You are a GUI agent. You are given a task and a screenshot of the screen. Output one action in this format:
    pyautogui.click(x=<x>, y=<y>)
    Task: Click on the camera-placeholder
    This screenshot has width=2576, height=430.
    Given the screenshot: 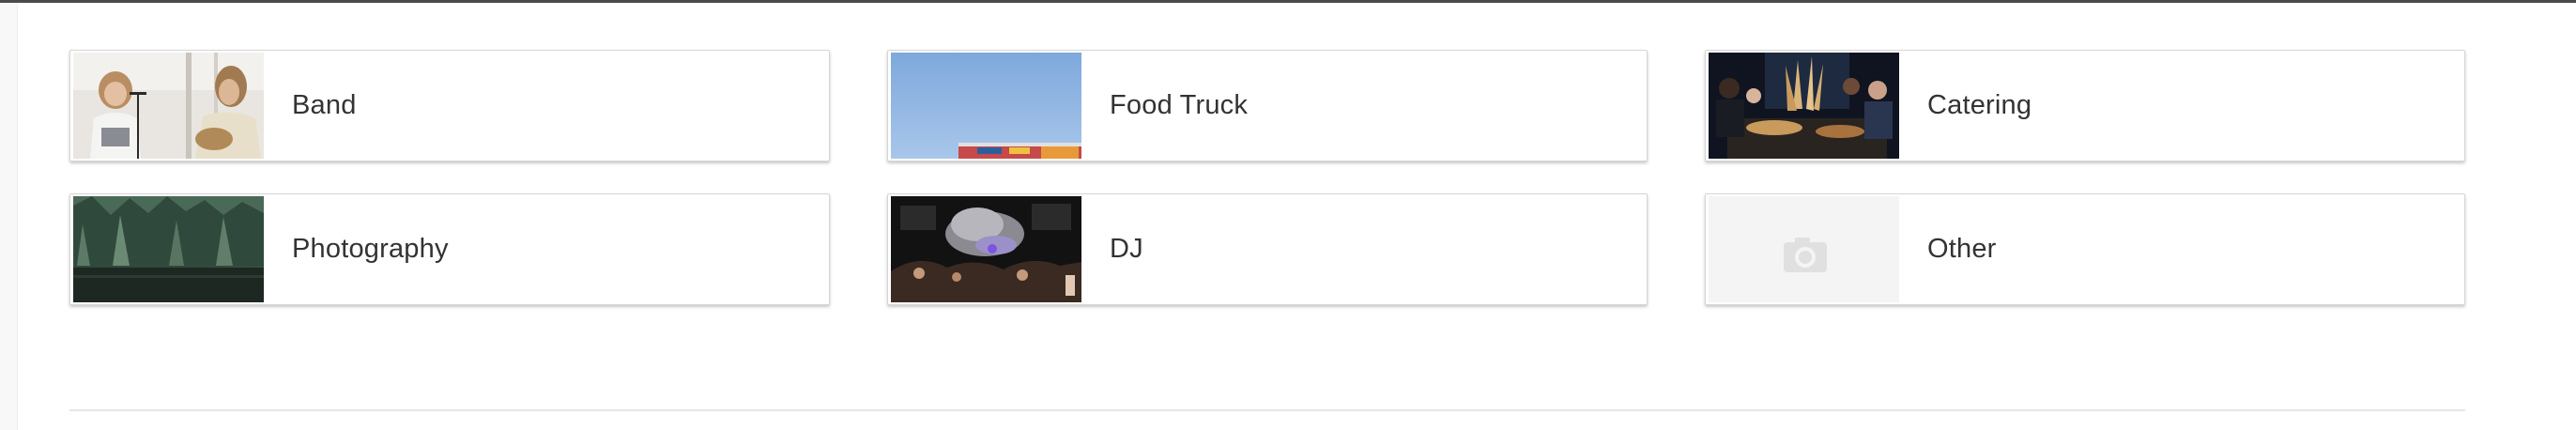 What is the action you would take?
    pyautogui.click(x=1804, y=249)
    